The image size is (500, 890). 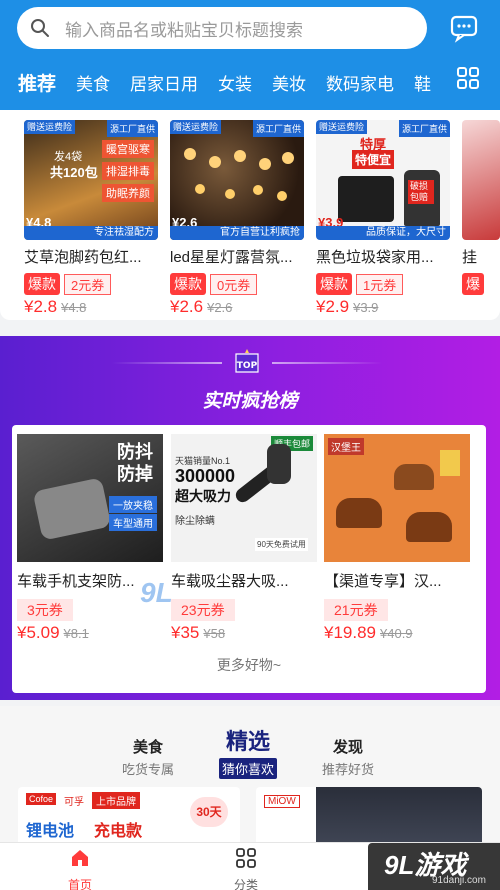 I want to click on product-old-price: ¥4.8, so click(x=74, y=307).